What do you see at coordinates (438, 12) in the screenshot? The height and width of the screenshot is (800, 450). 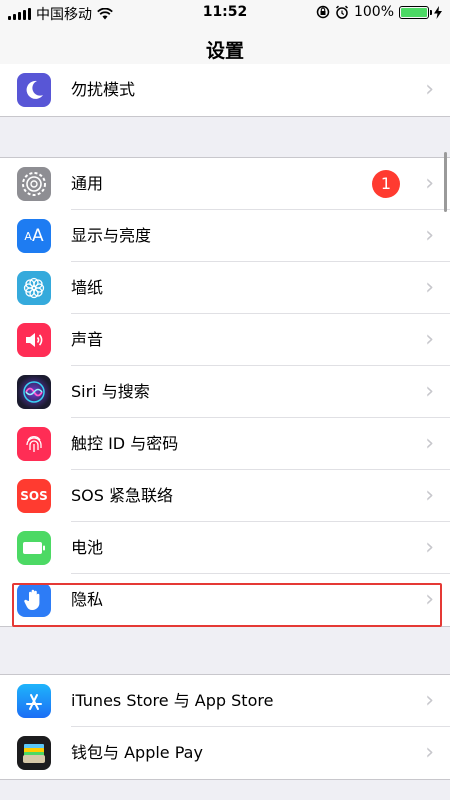 I see `charging-bolt-icon` at bounding box center [438, 12].